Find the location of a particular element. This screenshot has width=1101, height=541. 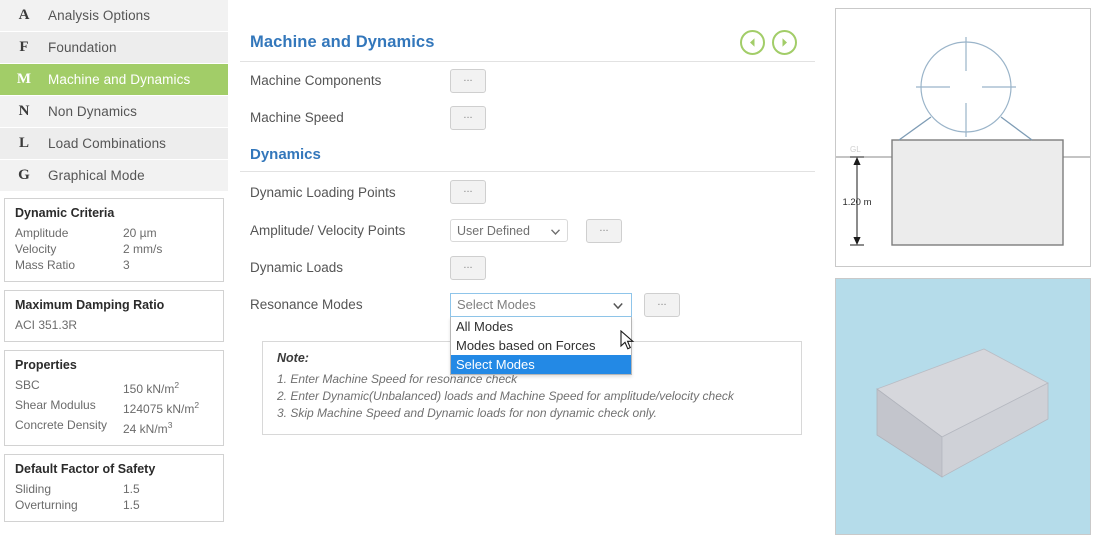

sidebar-item-non-dynamics: N Non Dynamics is located at coordinates (114, 112).